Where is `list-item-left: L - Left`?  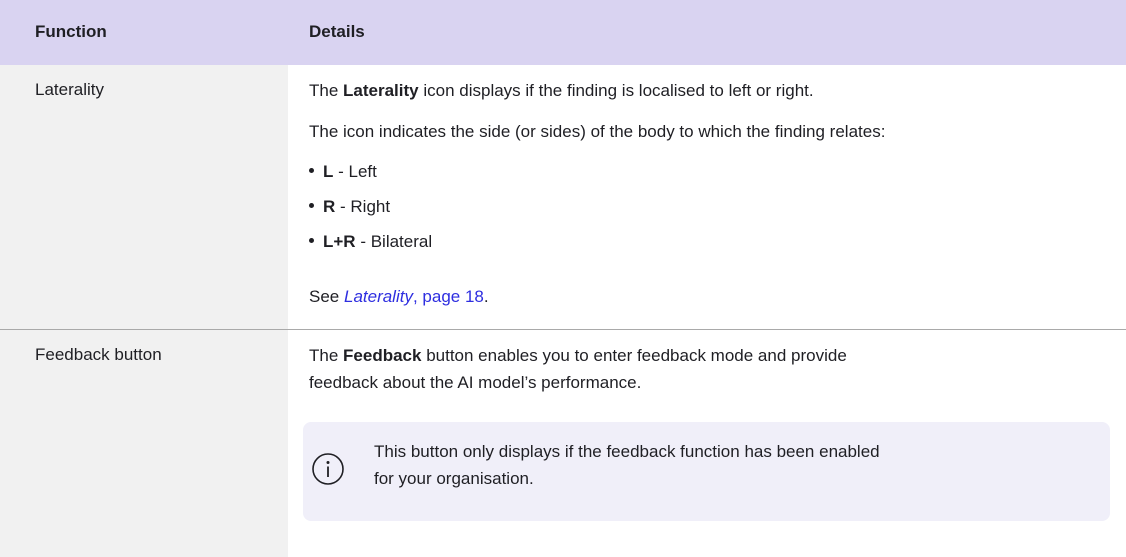
list-item-left: L - Left is located at coordinates (343, 172).